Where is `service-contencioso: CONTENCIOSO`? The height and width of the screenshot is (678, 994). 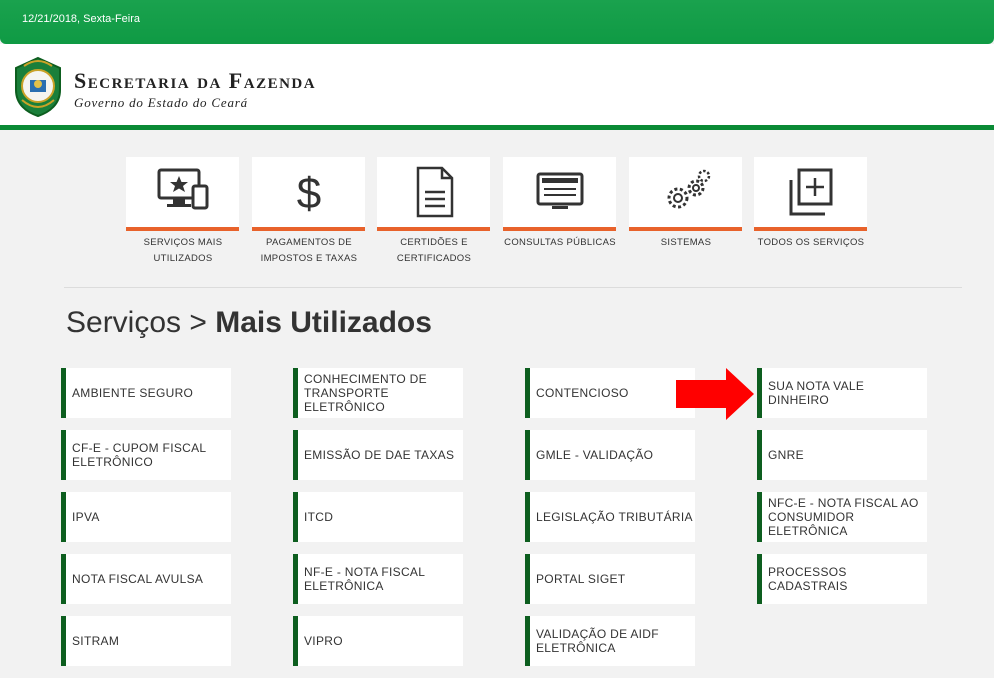
service-contencioso: CONTENCIOSO is located at coordinates (610, 393).